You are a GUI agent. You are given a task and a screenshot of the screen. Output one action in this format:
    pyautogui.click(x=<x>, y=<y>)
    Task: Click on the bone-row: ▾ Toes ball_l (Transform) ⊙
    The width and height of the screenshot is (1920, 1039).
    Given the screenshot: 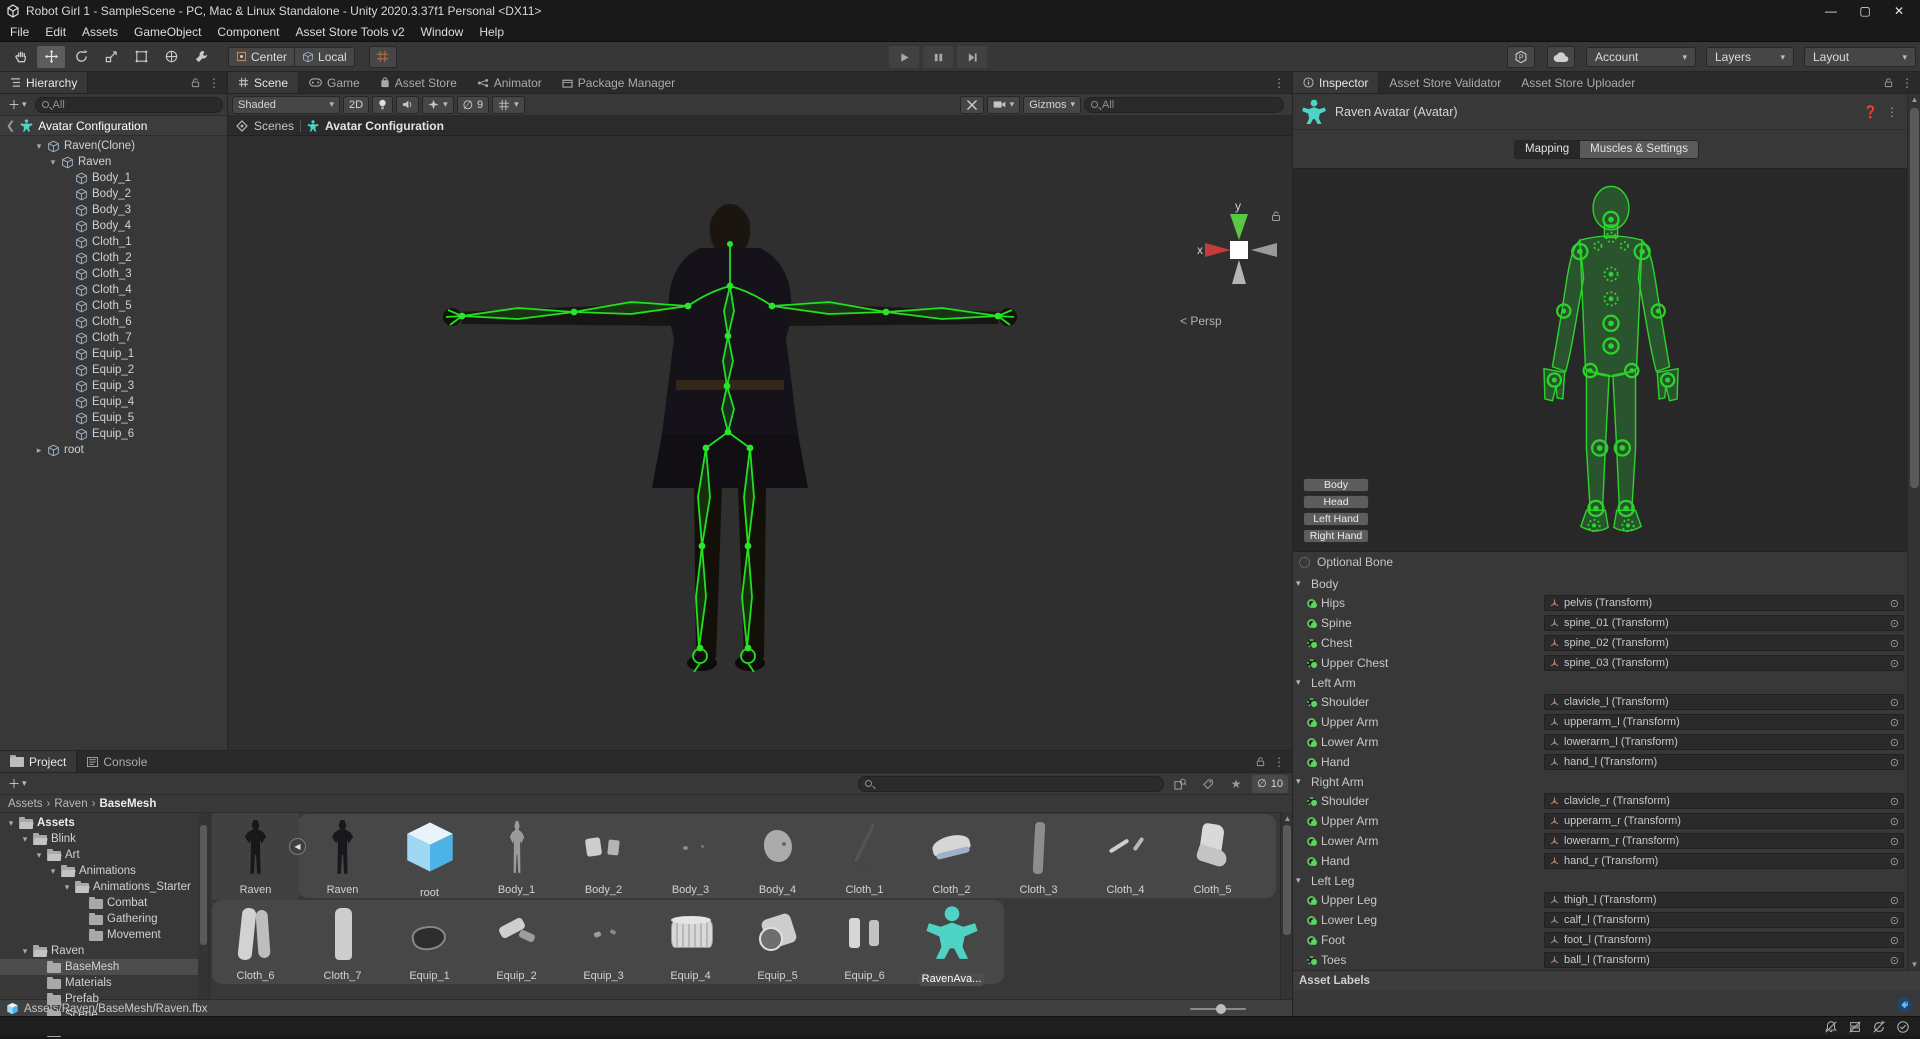 What is the action you would take?
    pyautogui.click(x=1606, y=960)
    